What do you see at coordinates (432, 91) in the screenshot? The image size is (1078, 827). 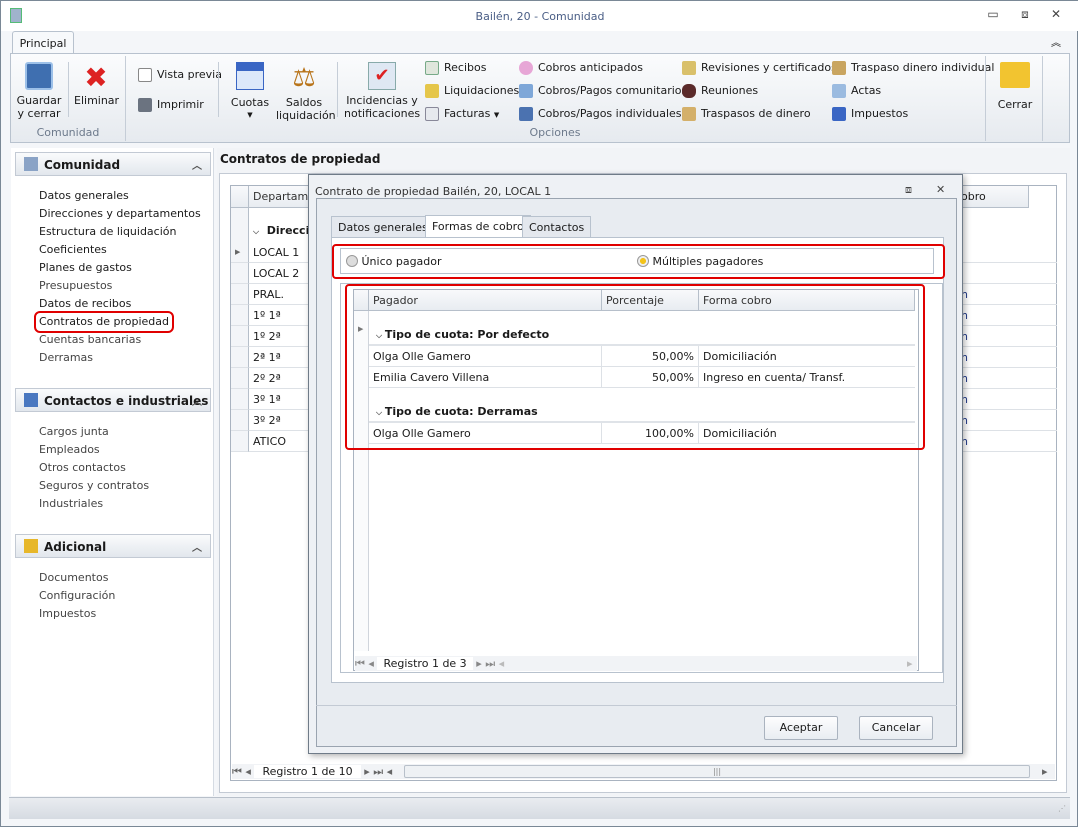 I see `liquidation-icon` at bounding box center [432, 91].